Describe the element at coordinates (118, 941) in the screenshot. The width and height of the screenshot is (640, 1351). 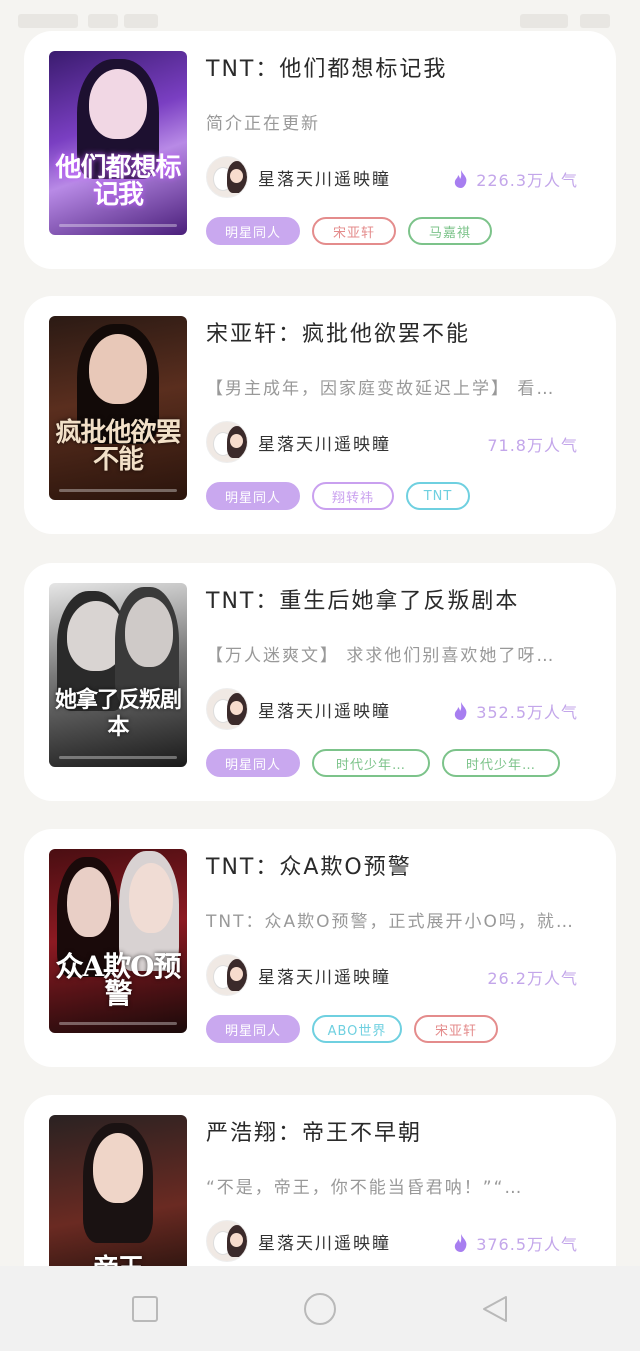
I see `book-cover: 众A欺O预警` at that location.